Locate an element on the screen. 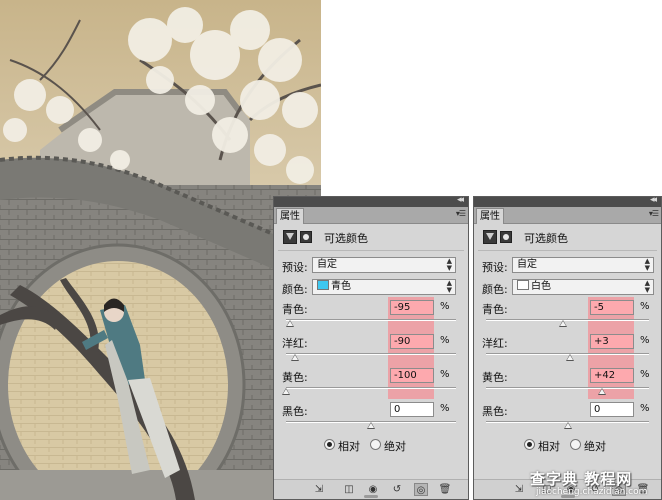 The image size is (662, 500). slider-value-field: -100 is located at coordinates (412, 375).